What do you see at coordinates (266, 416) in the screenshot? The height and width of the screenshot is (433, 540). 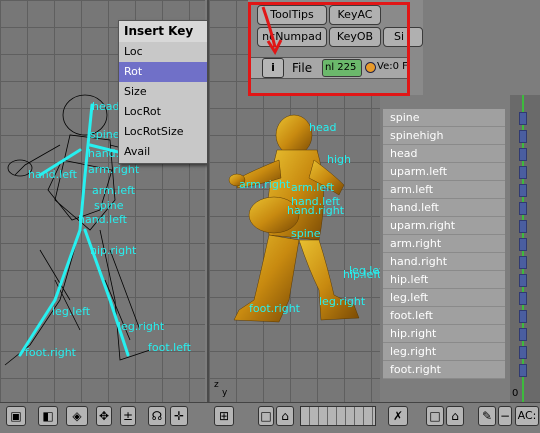 I see `layer-button: □` at bounding box center [266, 416].